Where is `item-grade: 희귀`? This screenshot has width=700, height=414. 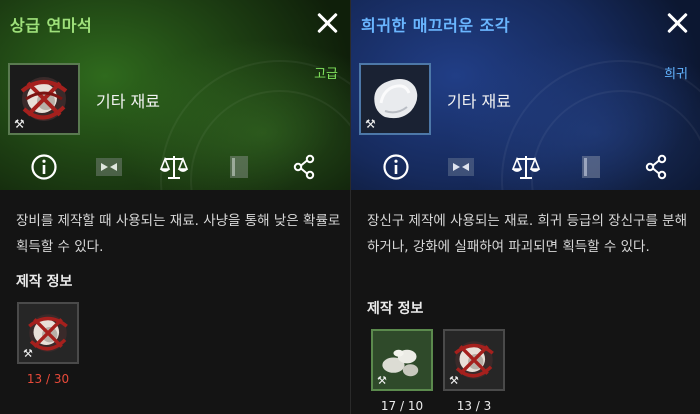 item-grade: 희귀 is located at coordinates (676, 74).